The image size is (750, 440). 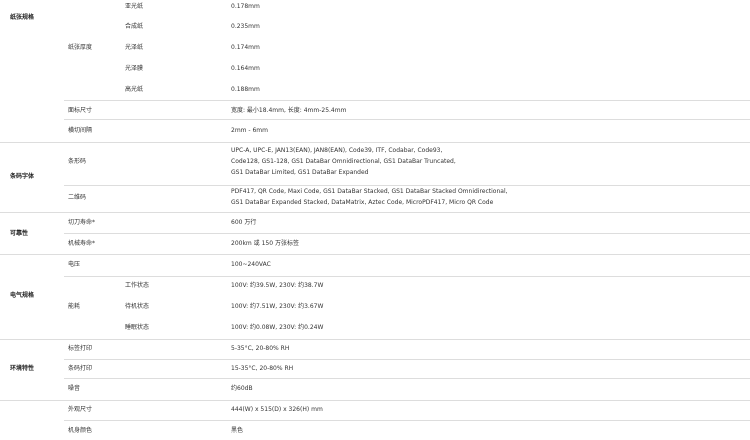 I want to click on spec-value-gloss: 0.174mm, so click(x=245, y=47).